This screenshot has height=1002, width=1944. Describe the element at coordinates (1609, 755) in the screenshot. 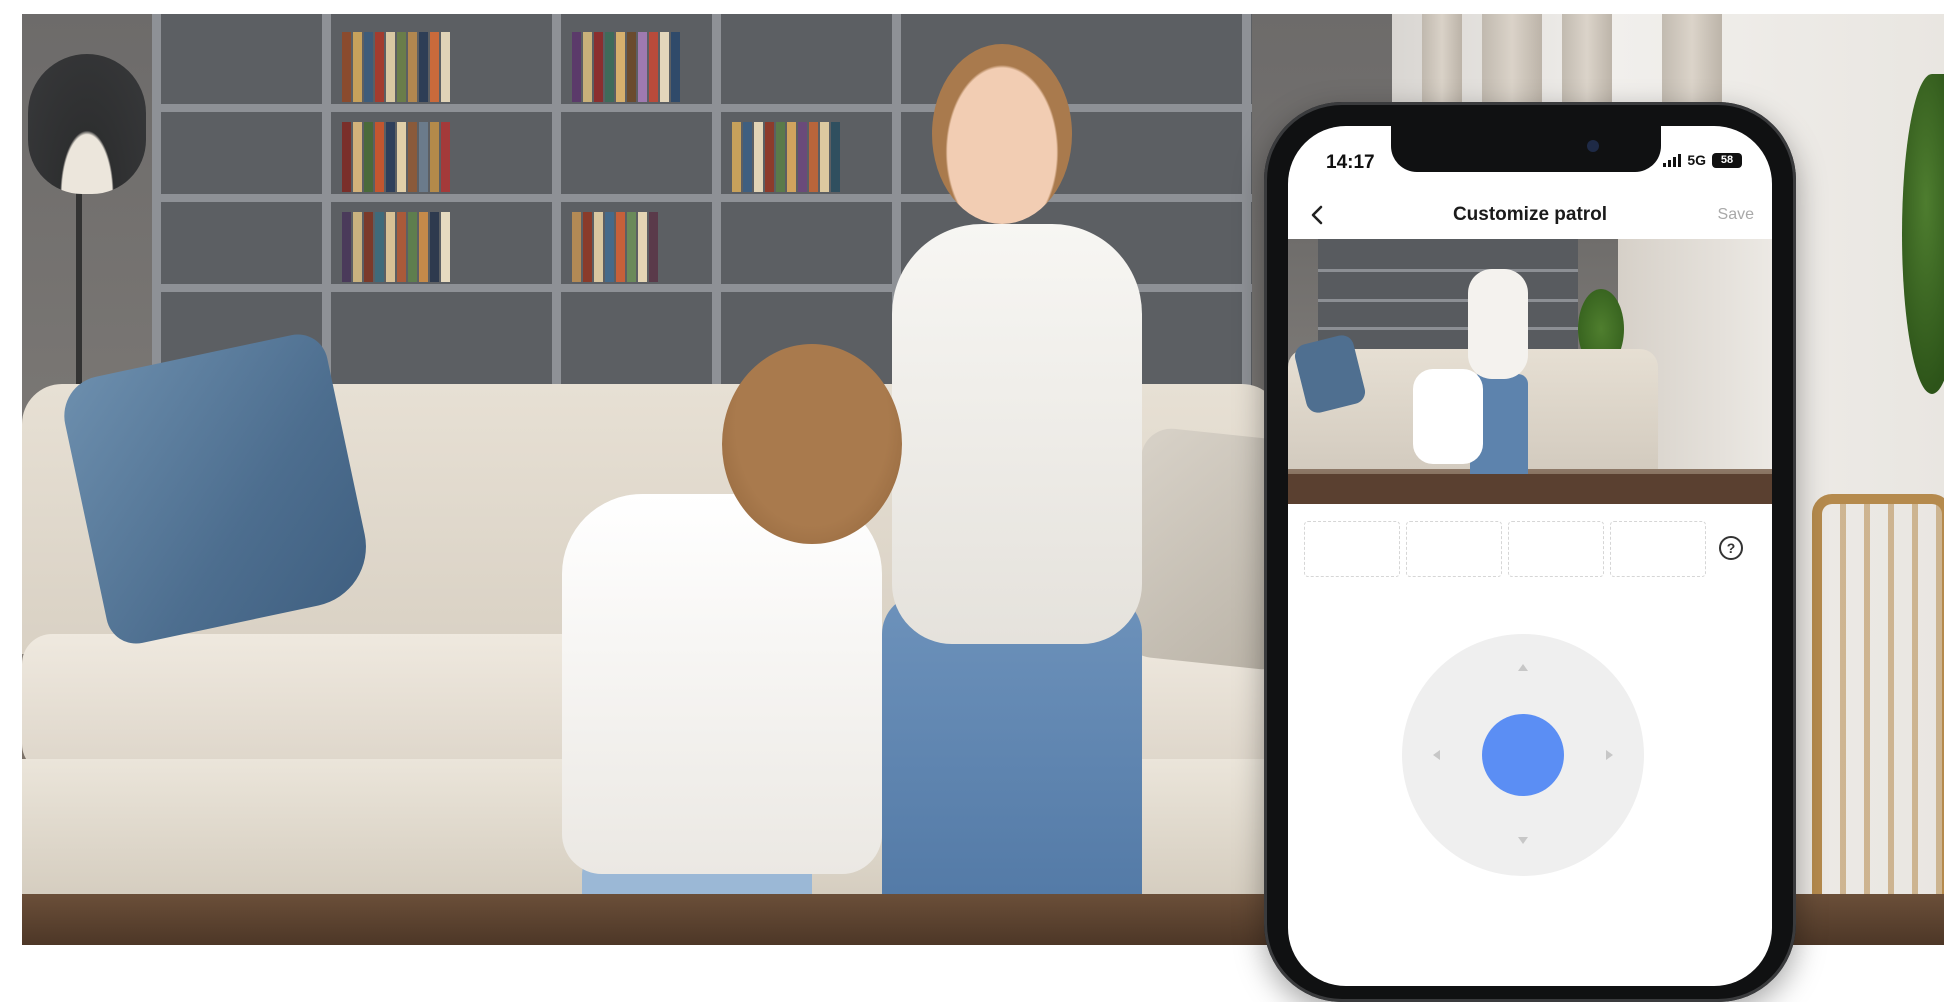

I see `arrow-right-icon` at that location.